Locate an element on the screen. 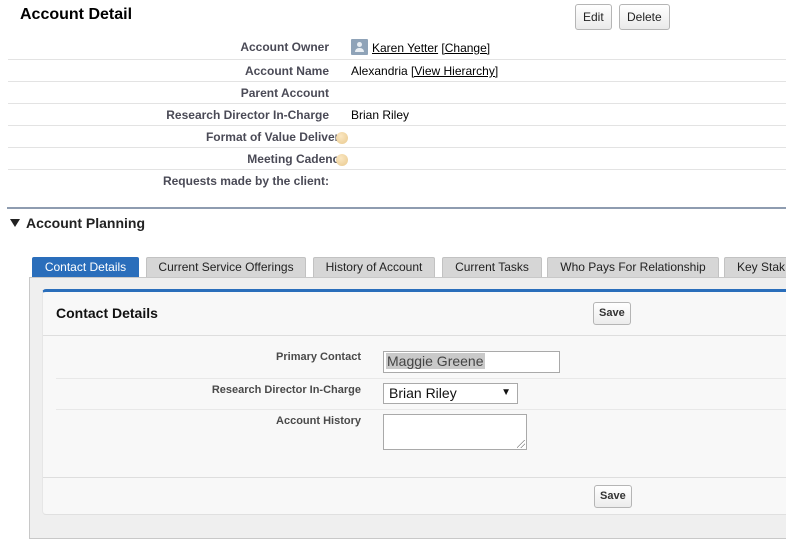  primary-contact-label: Primary Contact is located at coordinates (318, 357).